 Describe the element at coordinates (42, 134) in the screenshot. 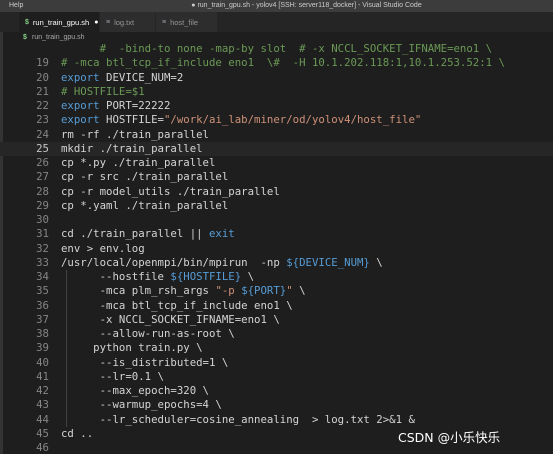

I see `line-number: 24` at that location.